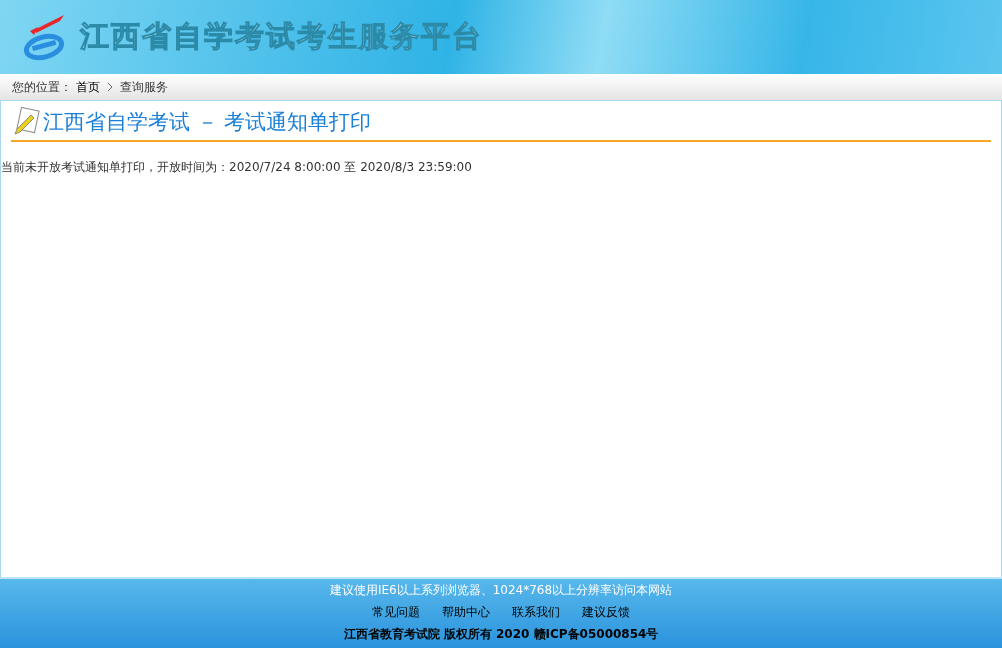  What do you see at coordinates (501, 634) in the screenshot?
I see `copyright-text: 江西省教育考试院 版权所有 2020 赣ICP备05000854号` at bounding box center [501, 634].